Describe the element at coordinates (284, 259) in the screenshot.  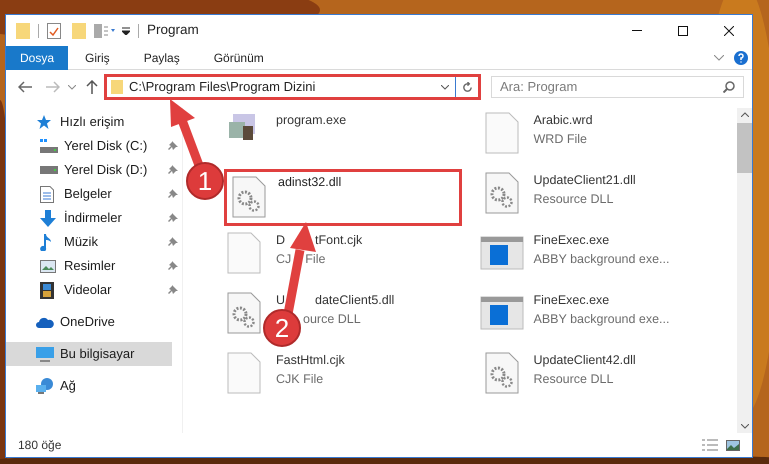
I see `file-type: CJ` at that location.